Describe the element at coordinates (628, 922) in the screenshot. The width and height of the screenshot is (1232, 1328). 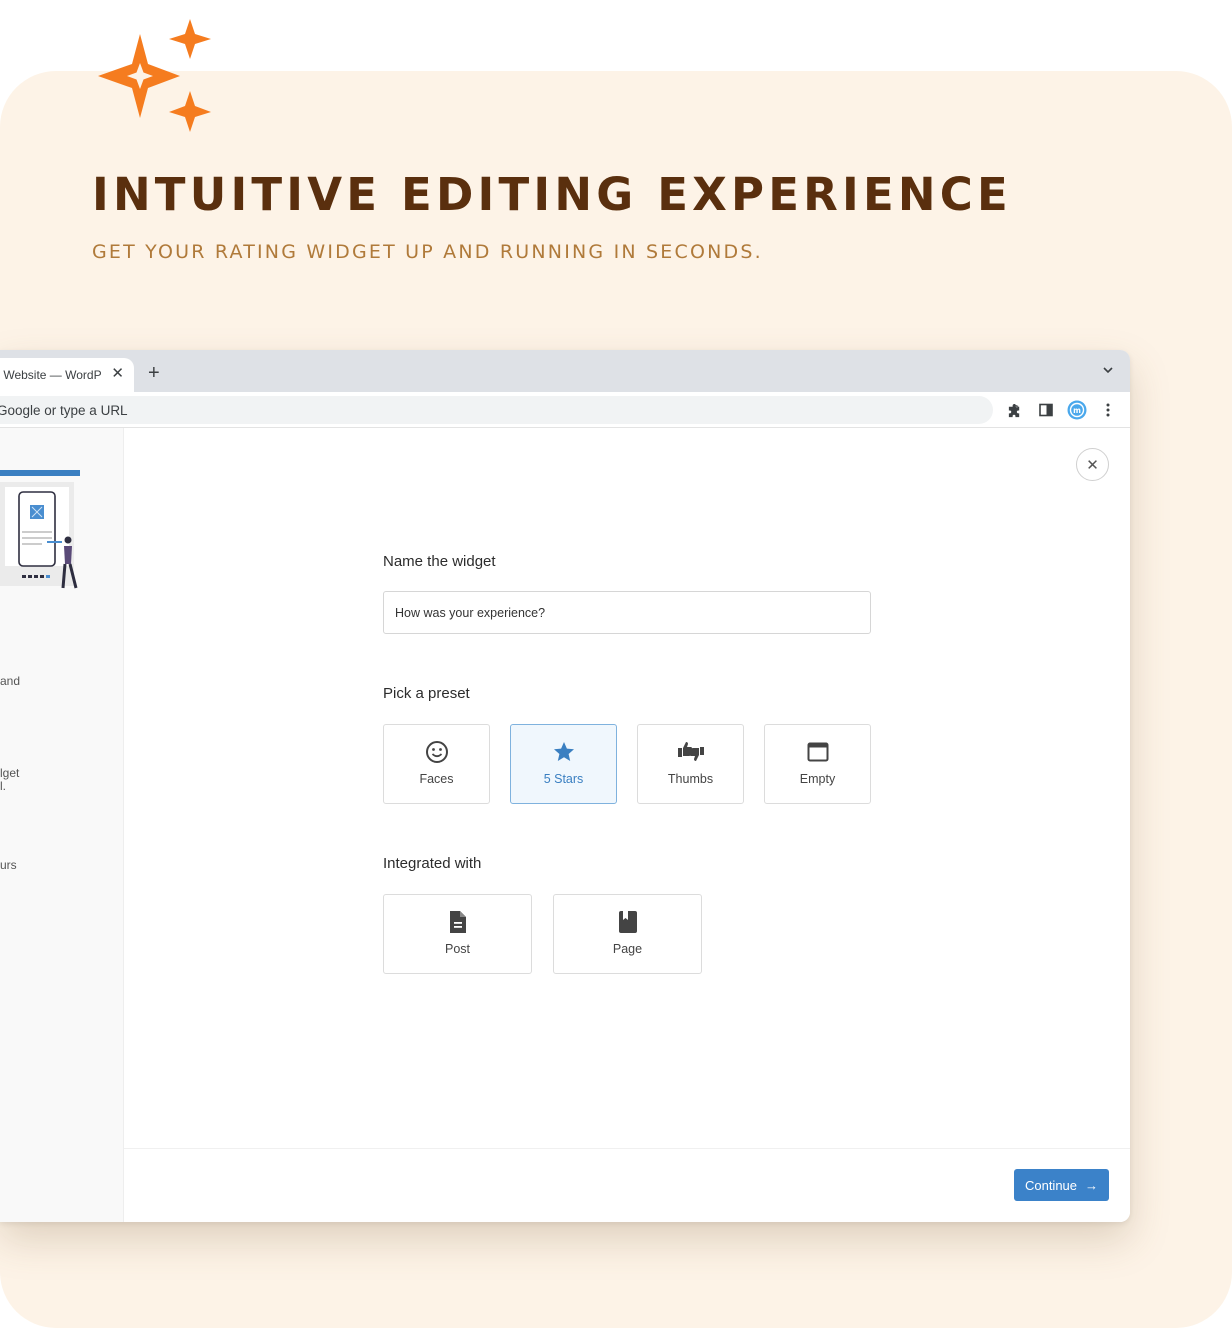
I see `bookmark-page-icon` at that location.